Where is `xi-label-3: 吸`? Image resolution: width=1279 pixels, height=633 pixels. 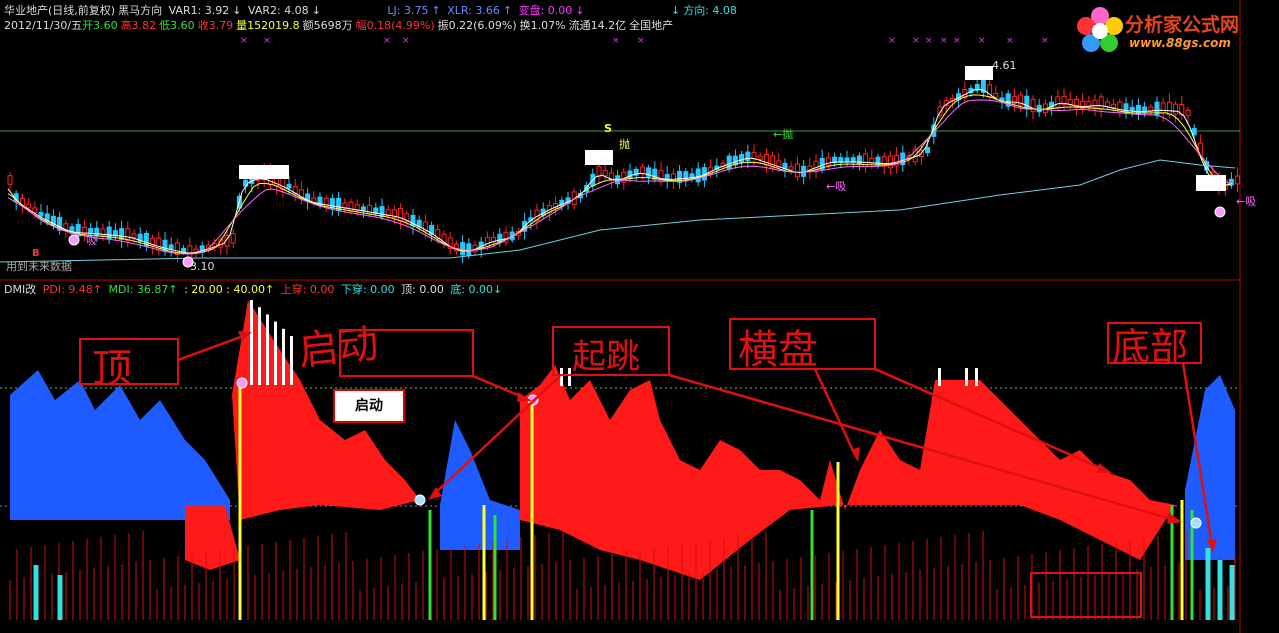
xi-label-3: 吸 is located at coordinates (91, 240).